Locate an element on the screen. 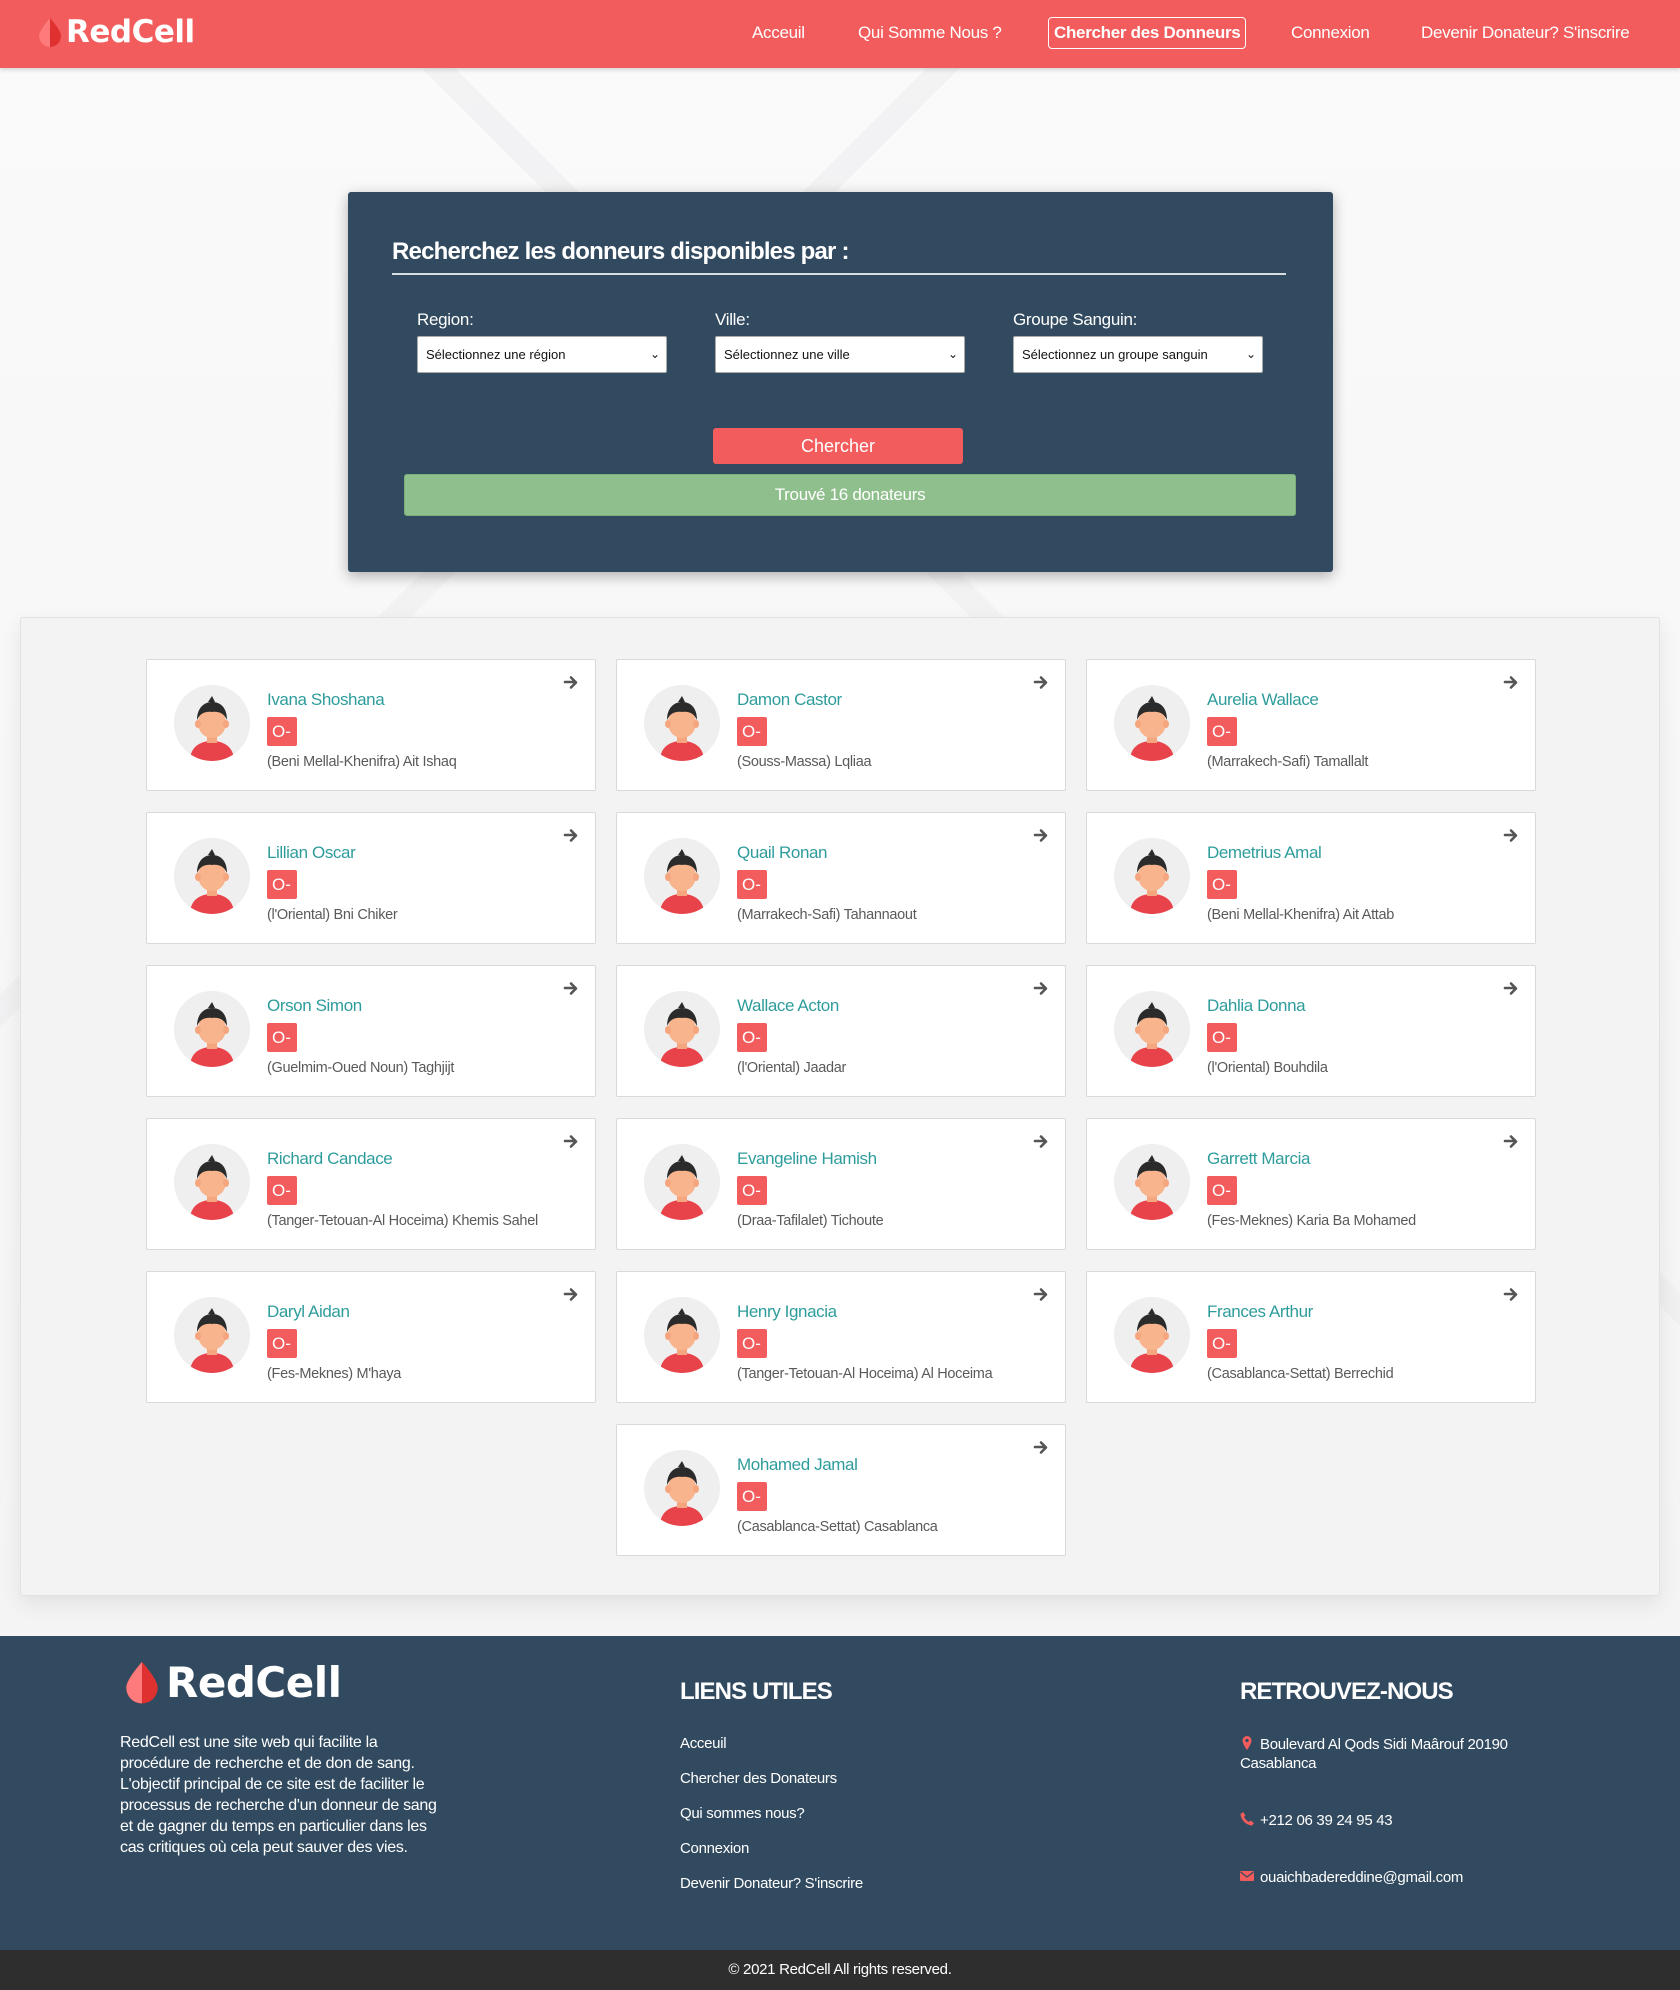 The width and height of the screenshot is (1680, 1990). donor-name: Evangeline Hamish is located at coordinates (807, 1159).